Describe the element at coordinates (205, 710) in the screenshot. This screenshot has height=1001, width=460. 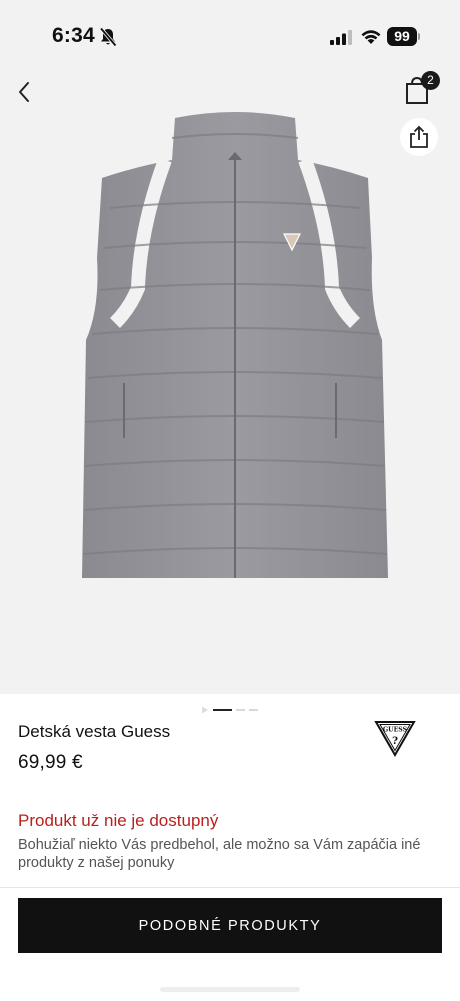
I see `pager-play-icon` at that location.